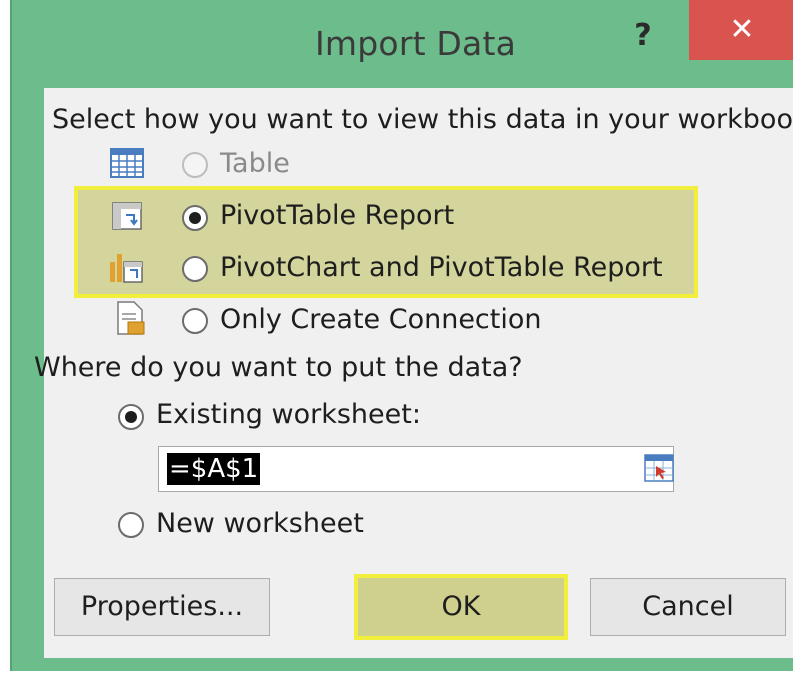 This screenshot has height=681, width=793. I want to click on pivotchart-radio, so click(195, 269).